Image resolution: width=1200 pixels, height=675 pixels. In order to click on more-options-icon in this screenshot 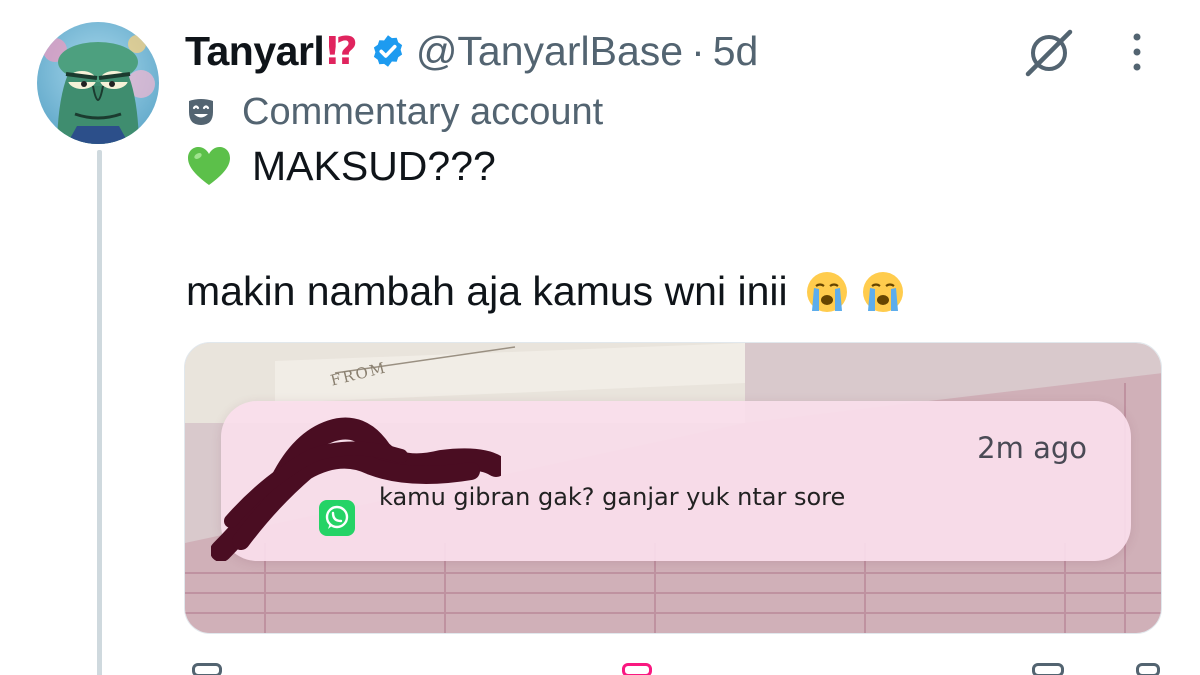, I will do `click(1137, 52)`.